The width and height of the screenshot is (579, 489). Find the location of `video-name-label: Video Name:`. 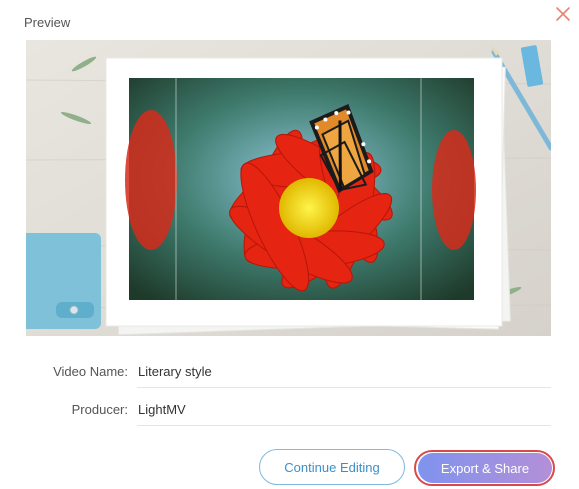

video-name-label: Video Name: is located at coordinates (90, 371).